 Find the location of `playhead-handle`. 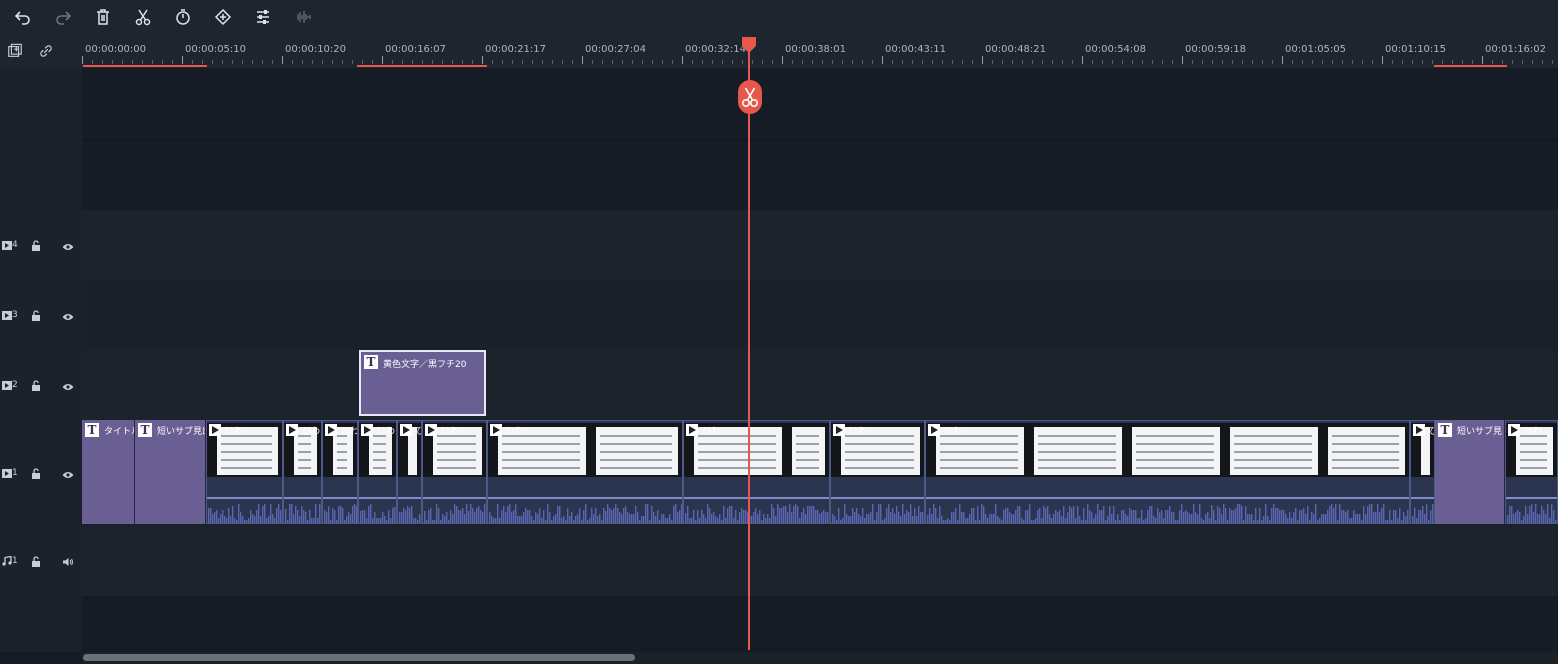

playhead-handle is located at coordinates (749, 45).